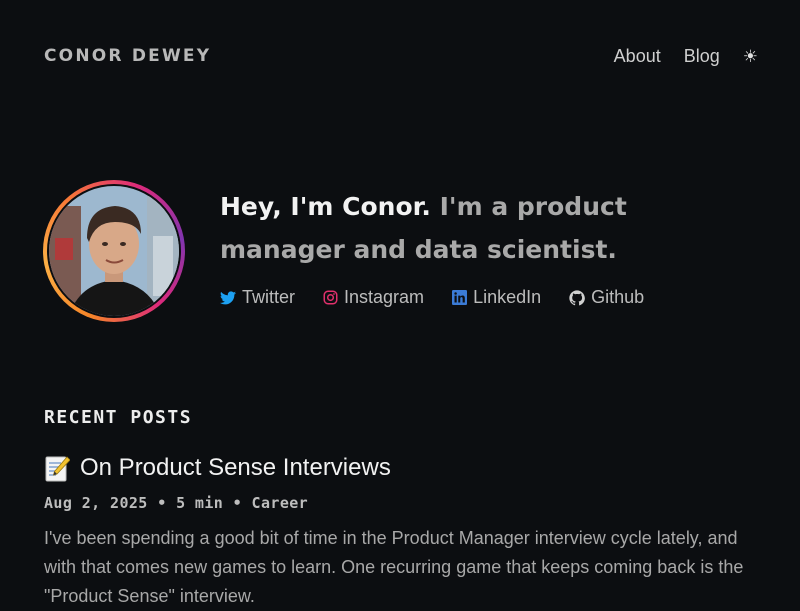 The image size is (800, 611). What do you see at coordinates (280, 503) in the screenshot?
I see `post-category: Career` at bounding box center [280, 503].